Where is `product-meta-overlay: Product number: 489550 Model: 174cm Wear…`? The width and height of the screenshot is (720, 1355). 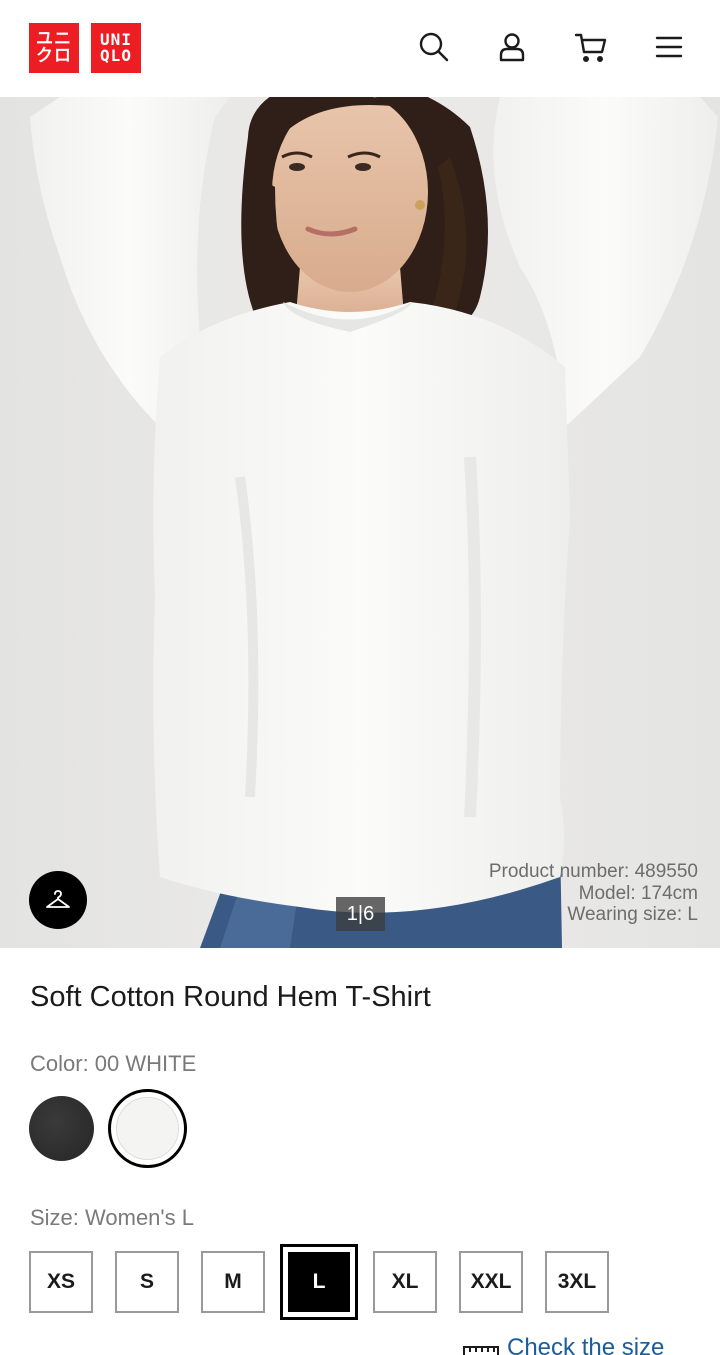
product-meta-overlay: Product number: 489550 Model: 174cm Wear… is located at coordinates (593, 893).